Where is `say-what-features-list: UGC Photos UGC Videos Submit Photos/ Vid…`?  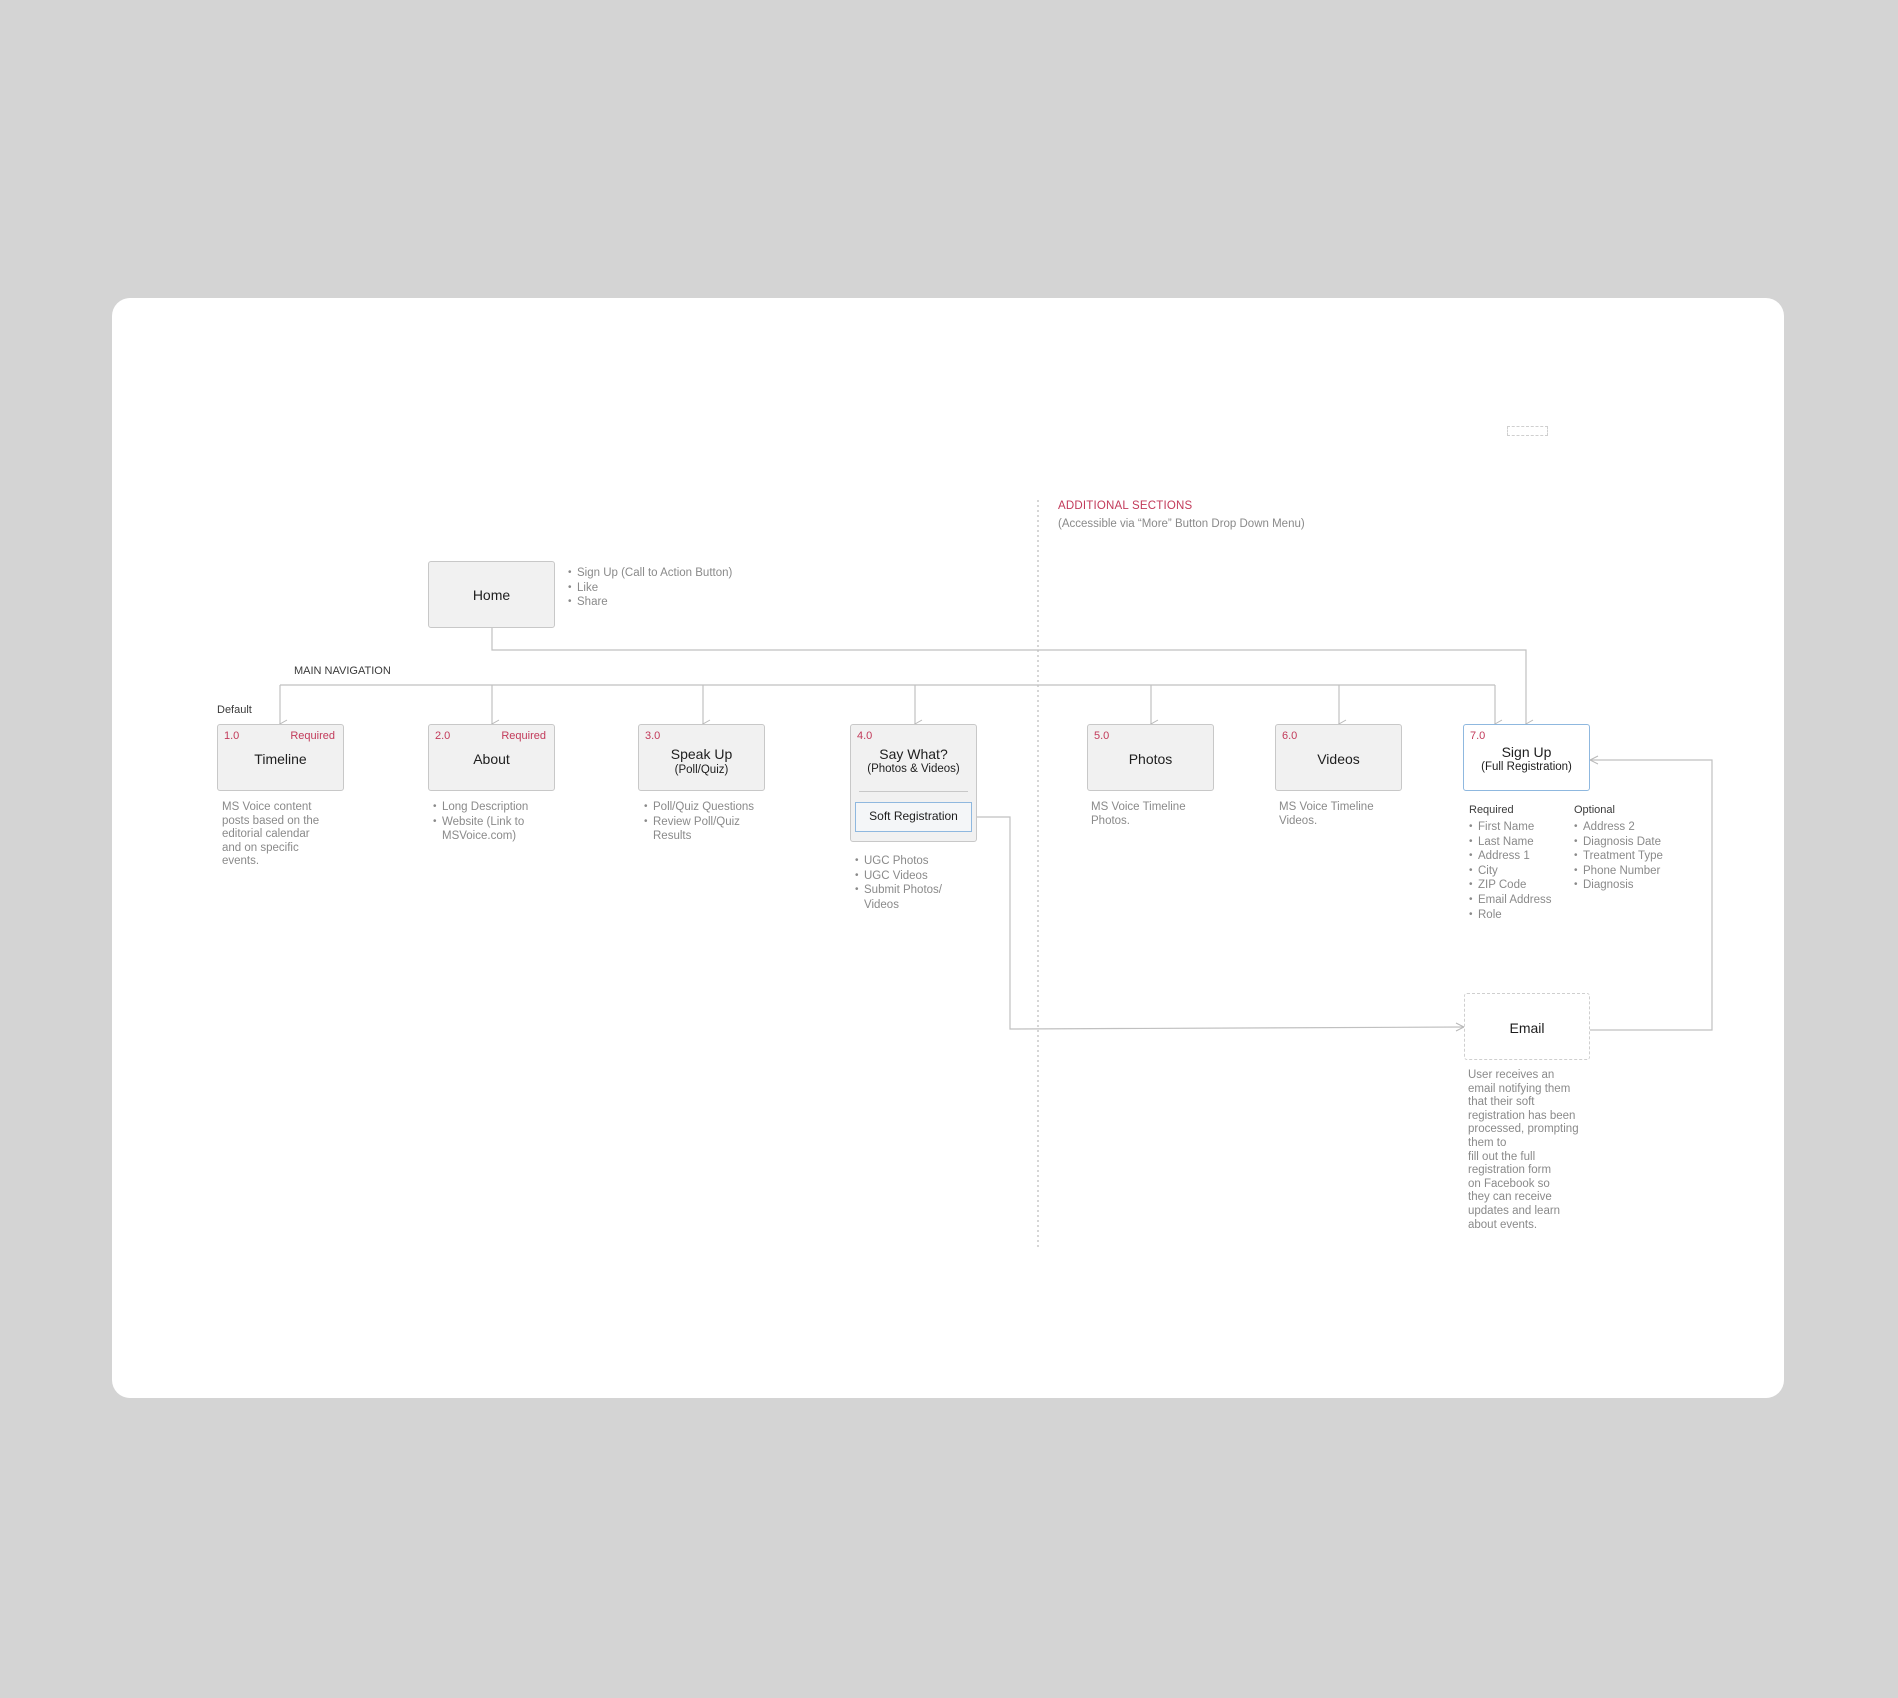
say-what-features-list: UGC Photos UGC Videos Submit Photos/ Vid… is located at coordinates (907, 883).